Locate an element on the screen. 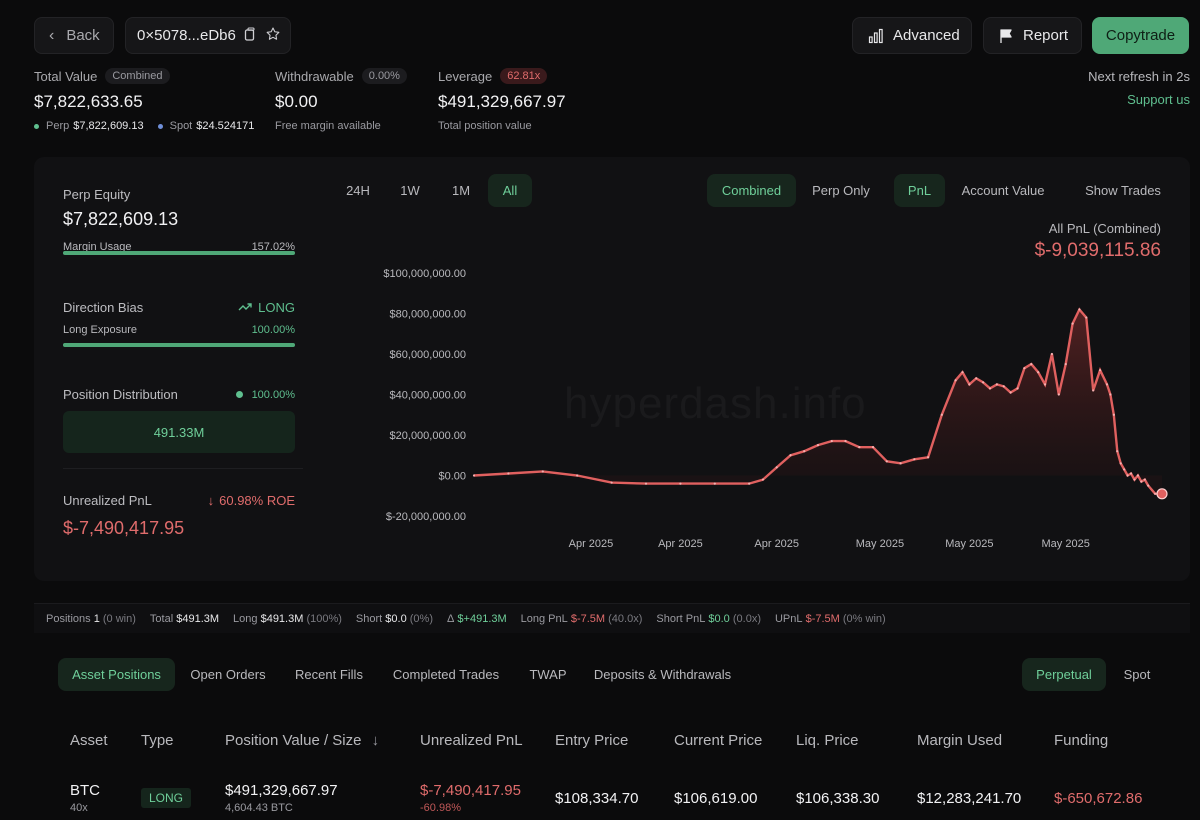  total-stat-value: $491.3M is located at coordinates (198, 618).